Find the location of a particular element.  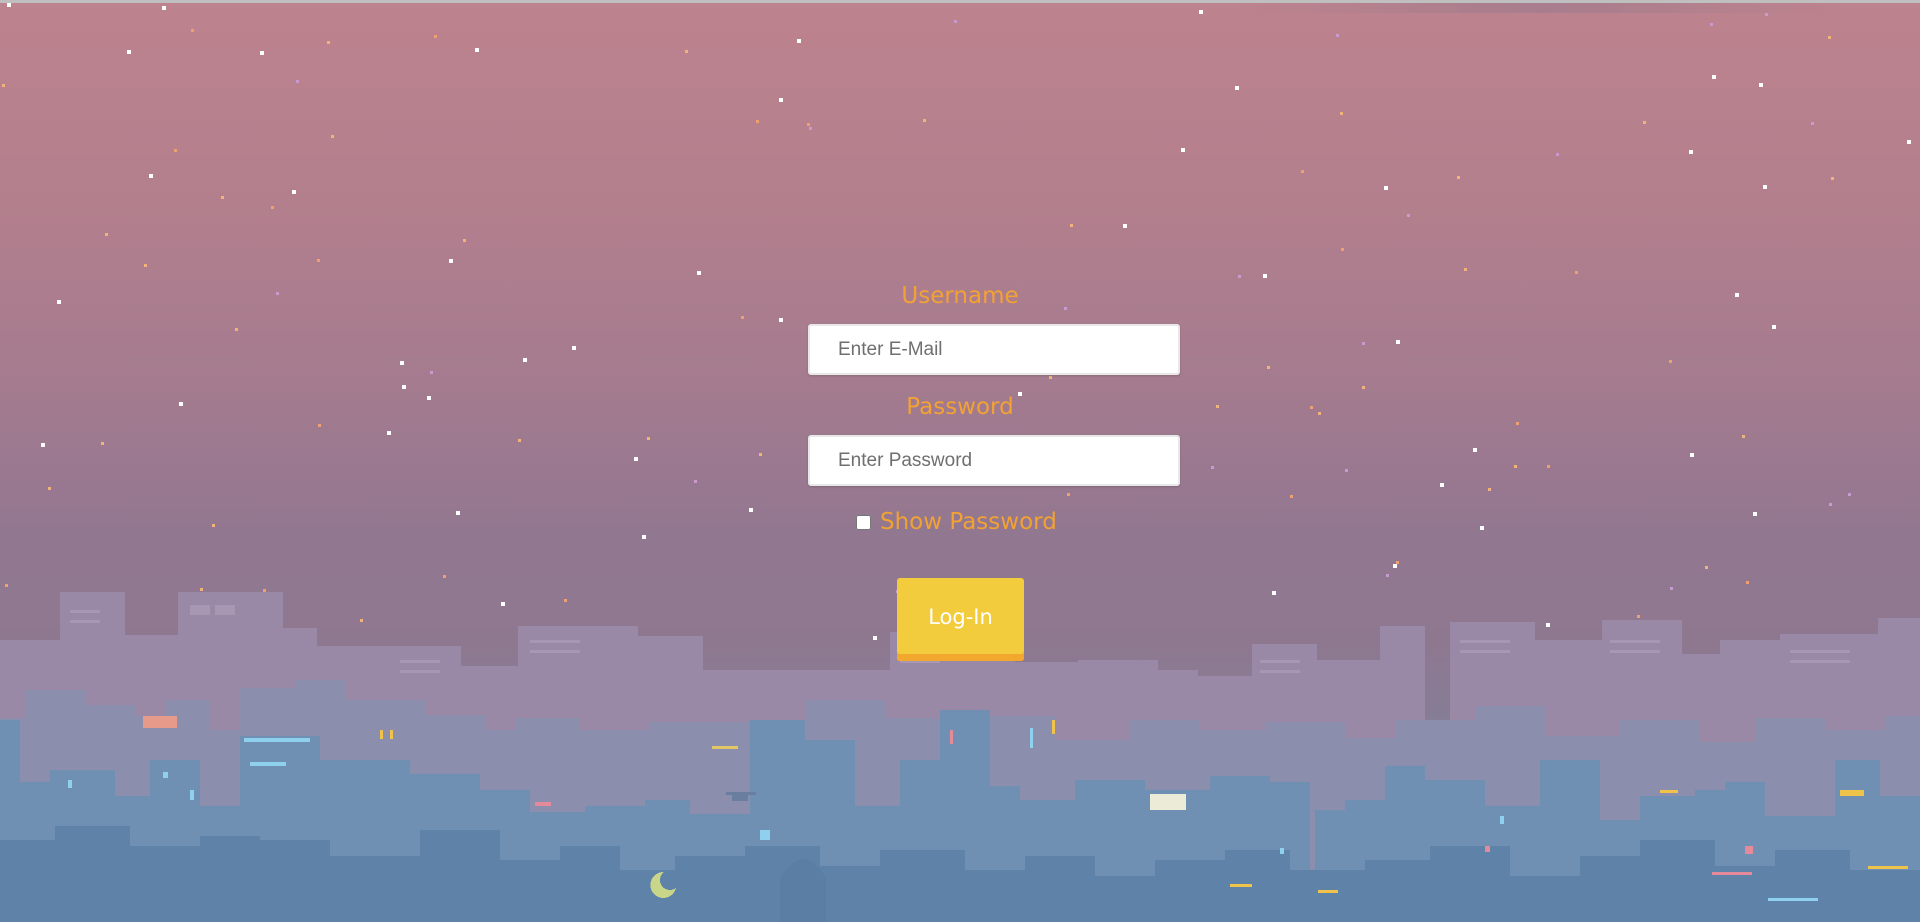

show-password-checkbox is located at coordinates (863, 522).